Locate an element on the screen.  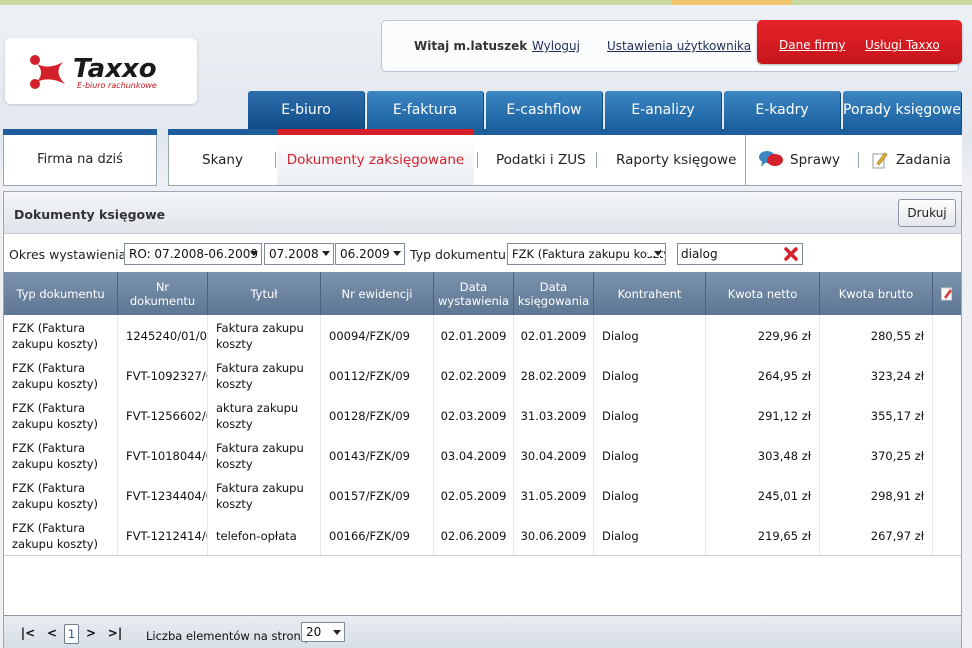
first-page-icon: |< is located at coordinates (28, 633).